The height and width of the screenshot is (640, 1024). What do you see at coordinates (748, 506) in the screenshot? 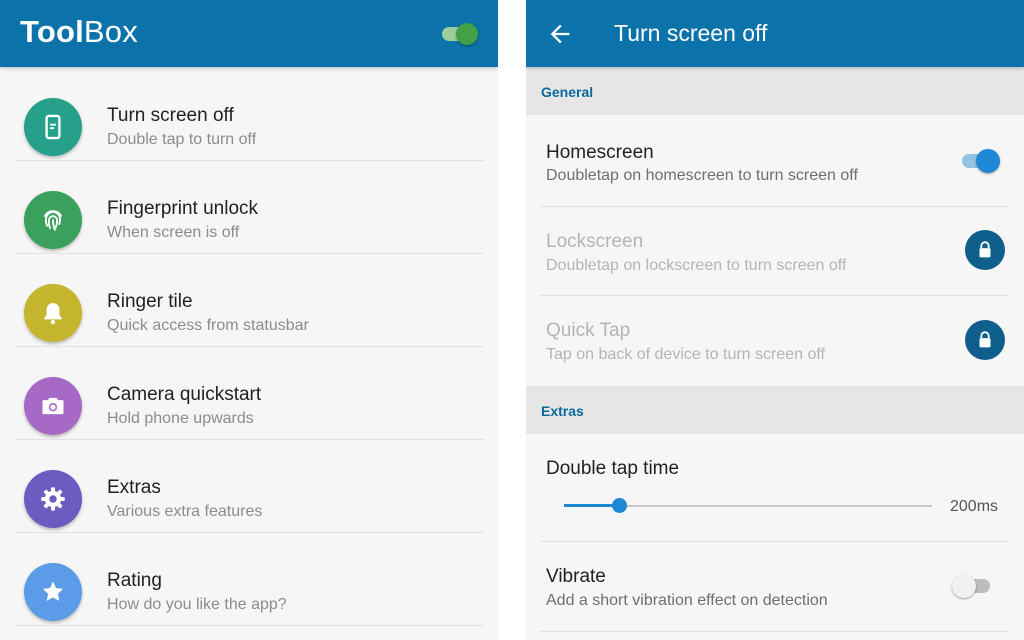
I see `double-tap-time-slider` at bounding box center [748, 506].